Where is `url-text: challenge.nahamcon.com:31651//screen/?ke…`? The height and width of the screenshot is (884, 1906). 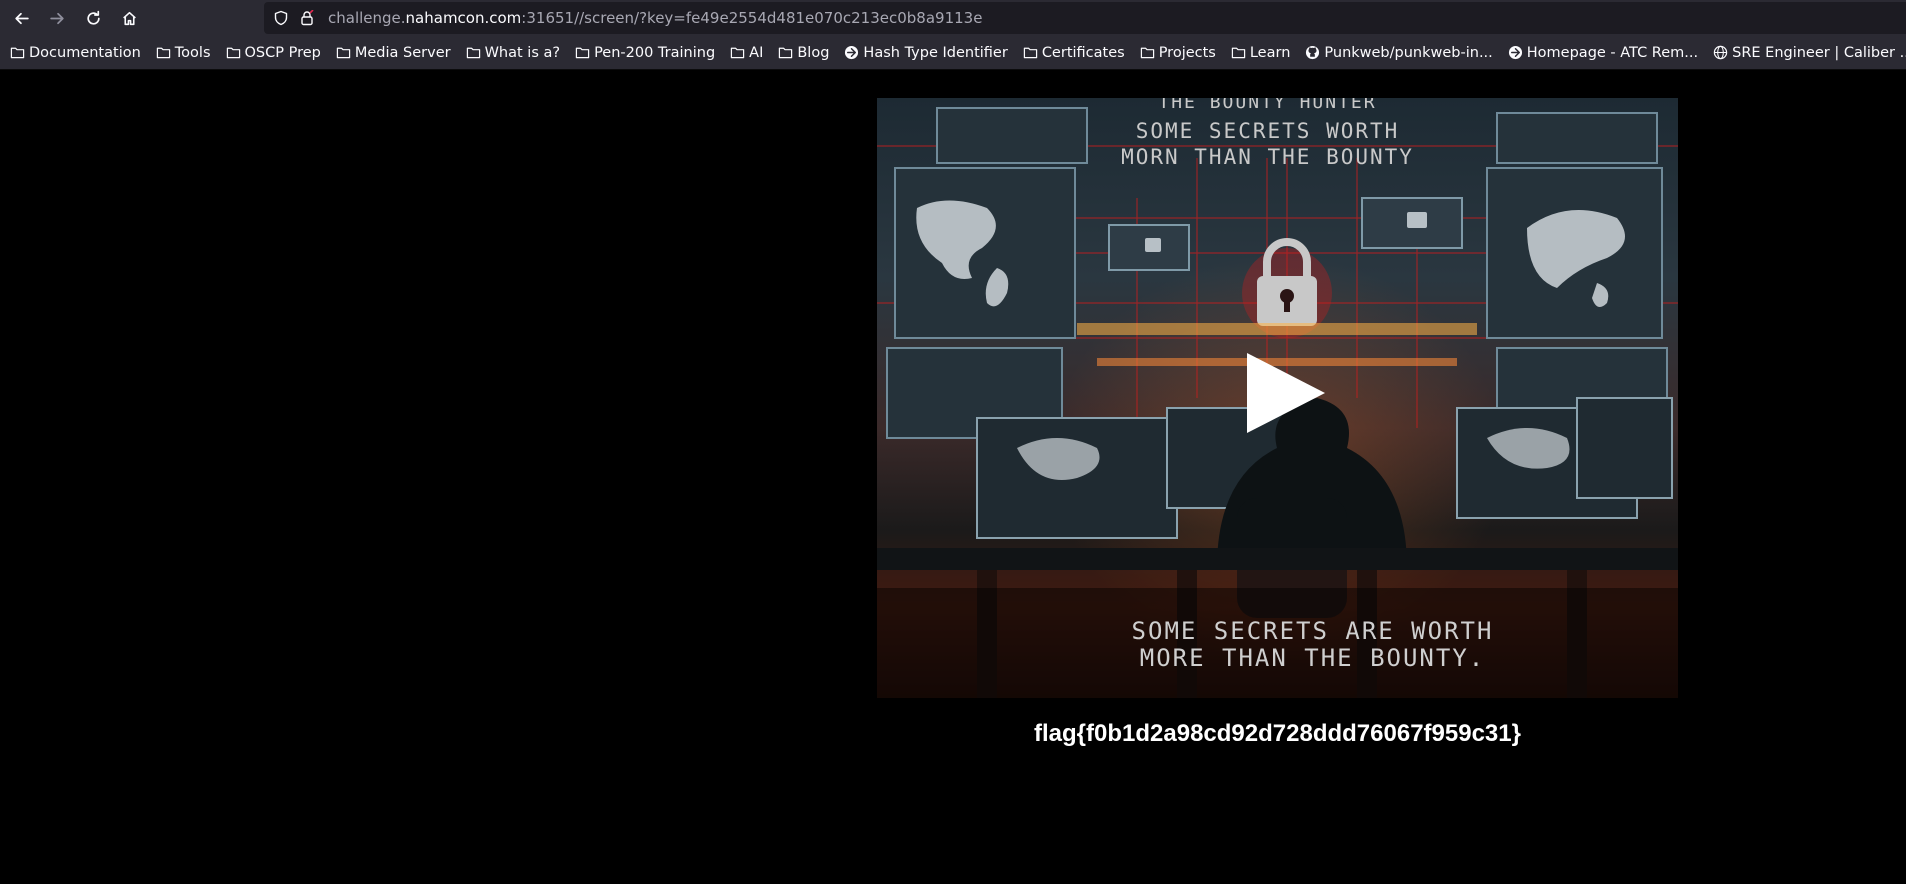 url-text: challenge.nahamcon.com:31651//screen/?ke… is located at coordinates (655, 18).